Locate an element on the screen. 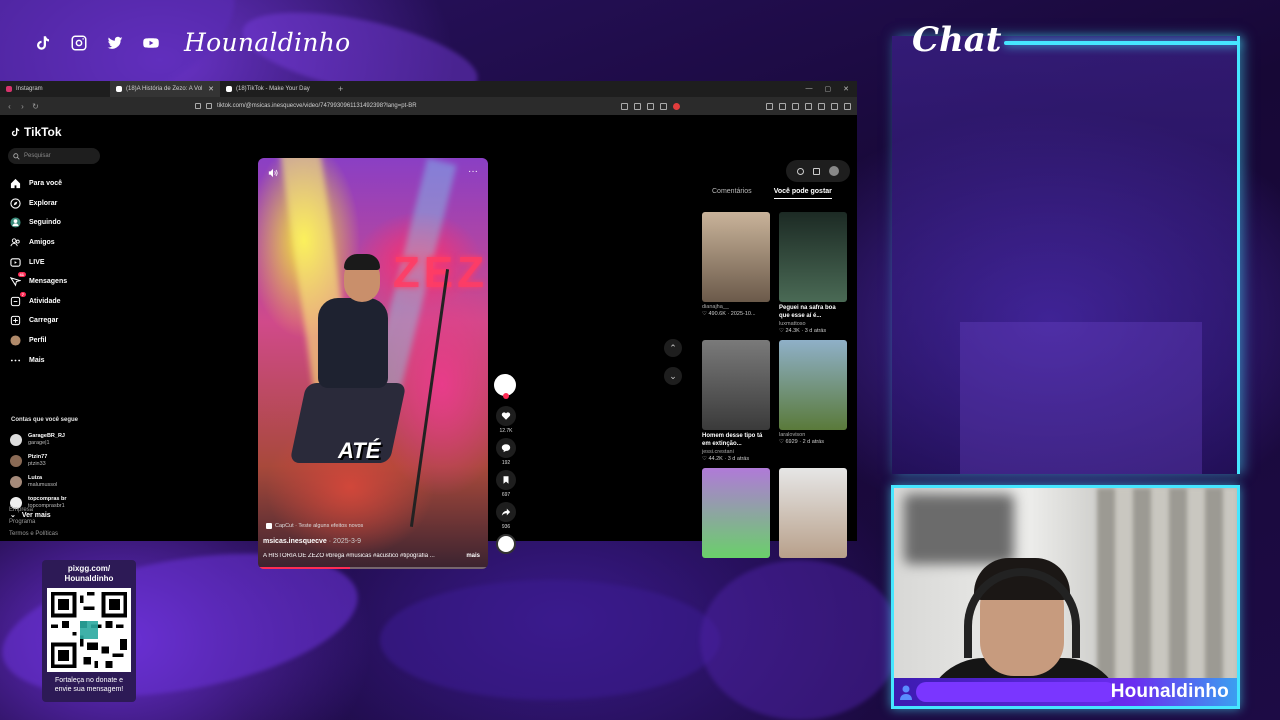 Image resolution: width=1280 pixels, height=720 pixels. close-window-icon: ✕ is located at coordinates (846, 89).